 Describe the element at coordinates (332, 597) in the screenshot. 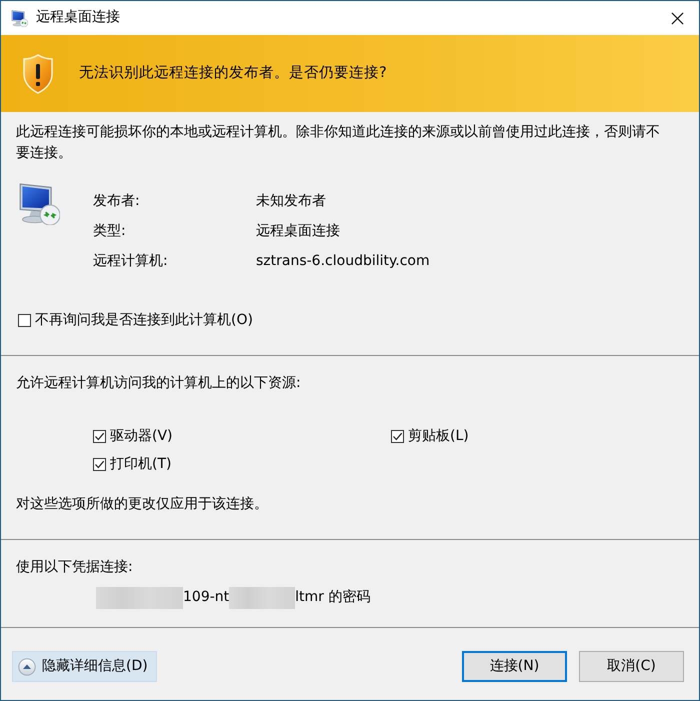

I see `credential-text: ltmr 的密码` at that location.